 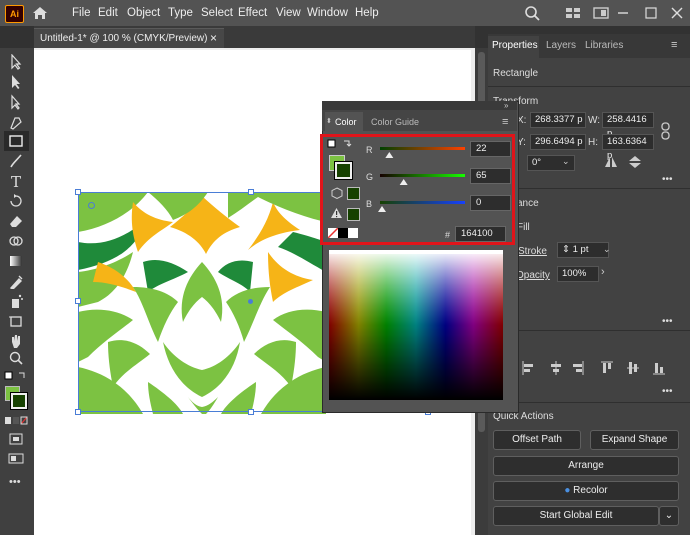 What do you see at coordinates (78, 412) in the screenshot?
I see `selection-handle-bl` at bounding box center [78, 412].